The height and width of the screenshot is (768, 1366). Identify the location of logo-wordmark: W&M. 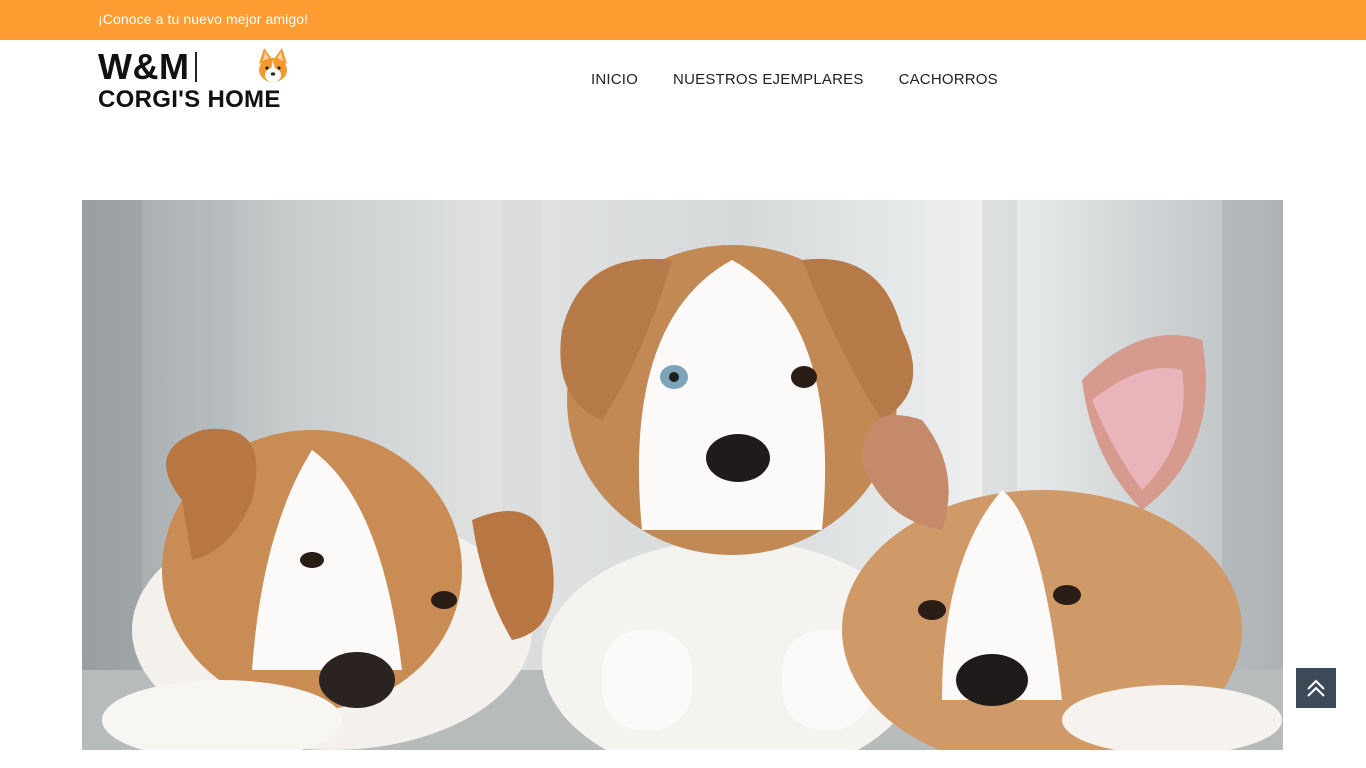
(150, 67).